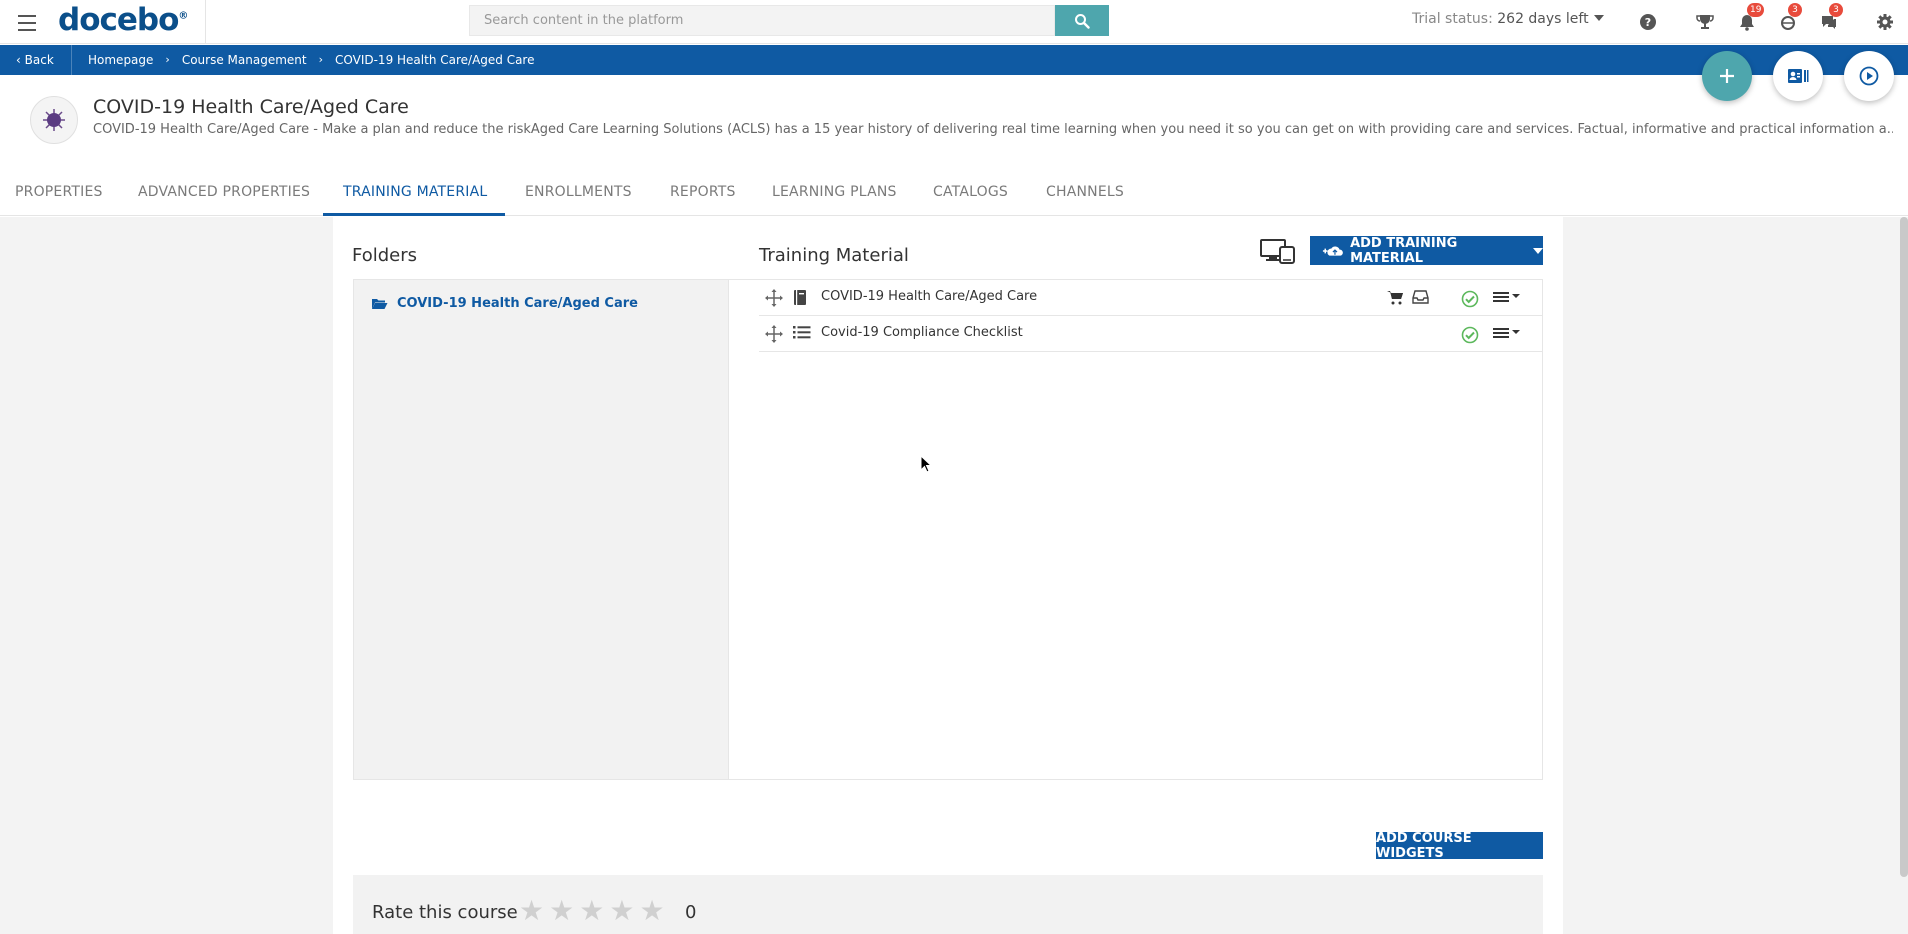 This screenshot has width=1908, height=934. I want to click on back-button: ‹ Back, so click(35, 60).